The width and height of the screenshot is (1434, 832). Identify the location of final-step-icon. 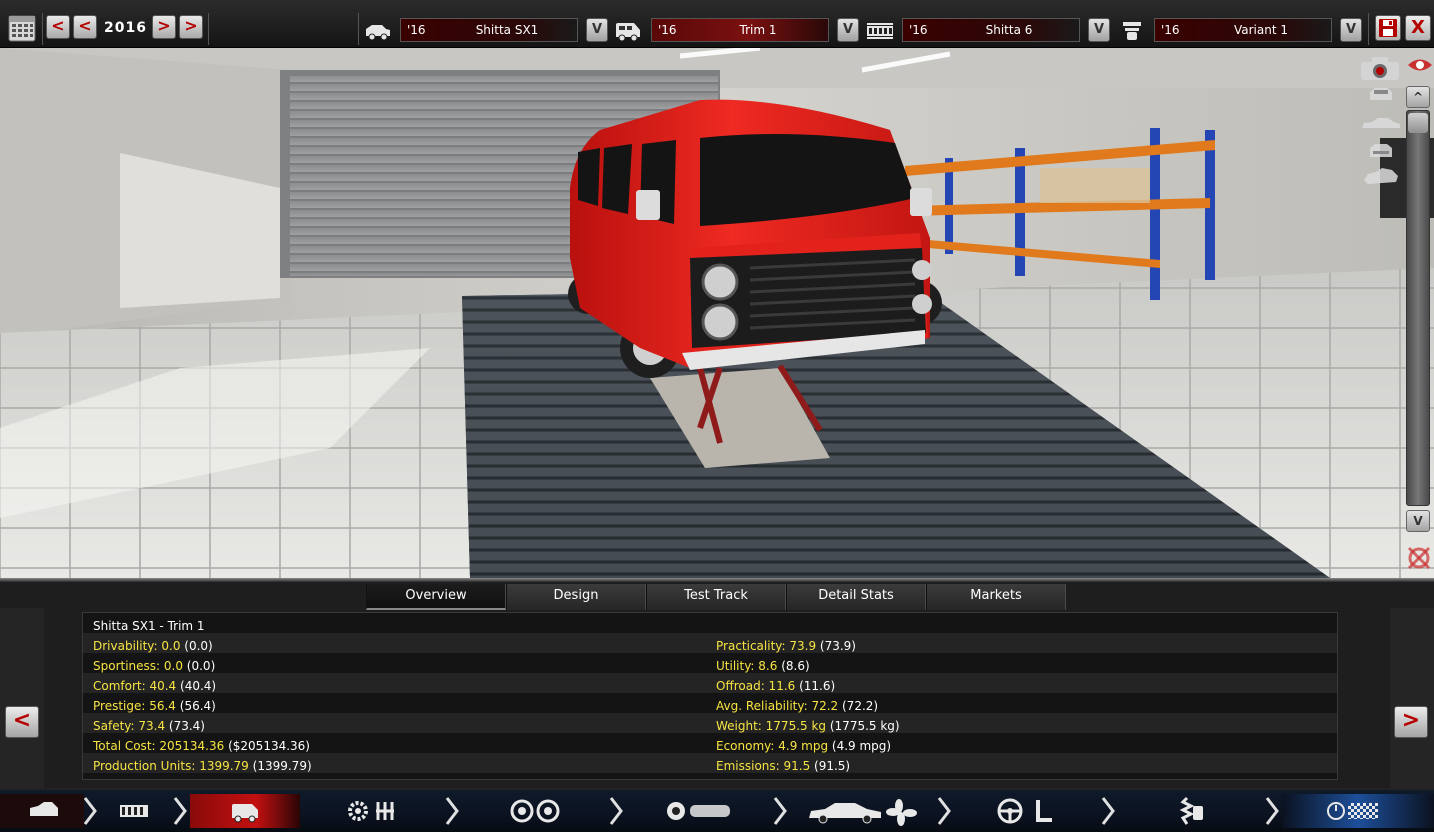
(1358, 811).